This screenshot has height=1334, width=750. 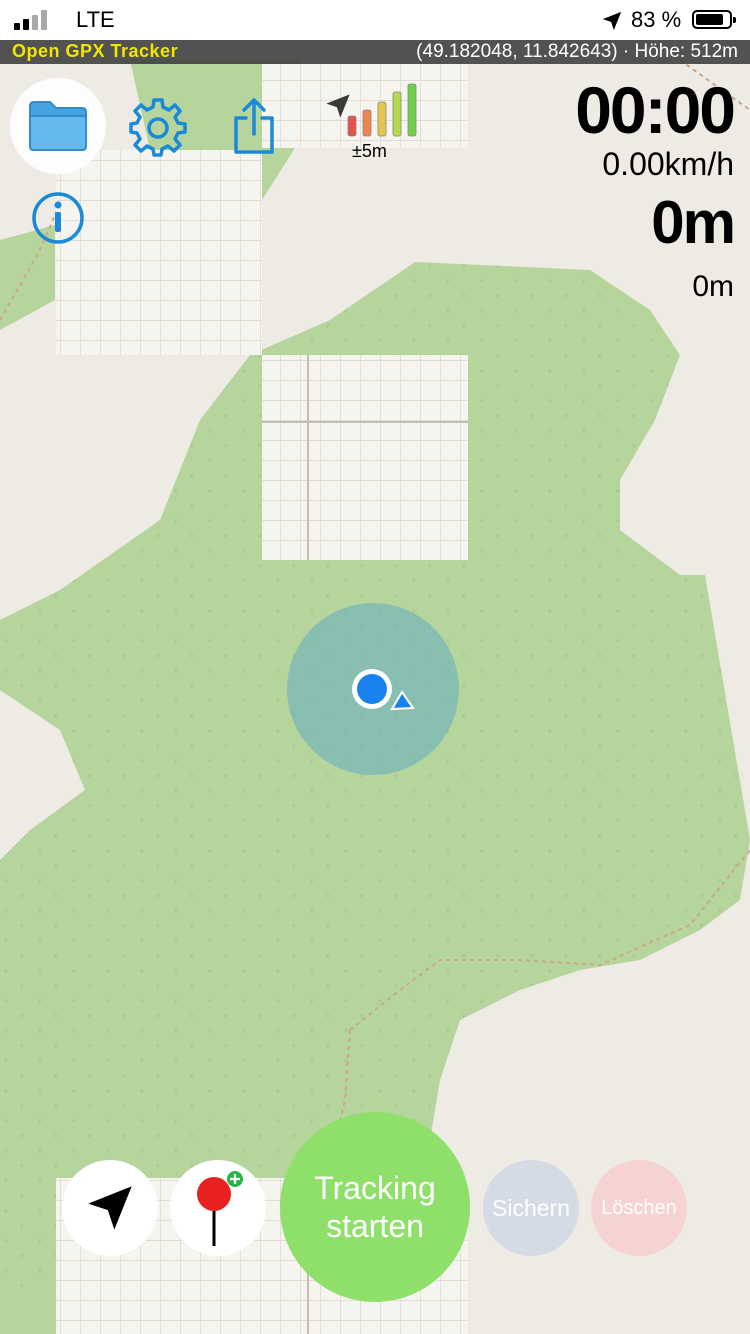 What do you see at coordinates (254, 126) in the screenshot?
I see `share-icon` at bounding box center [254, 126].